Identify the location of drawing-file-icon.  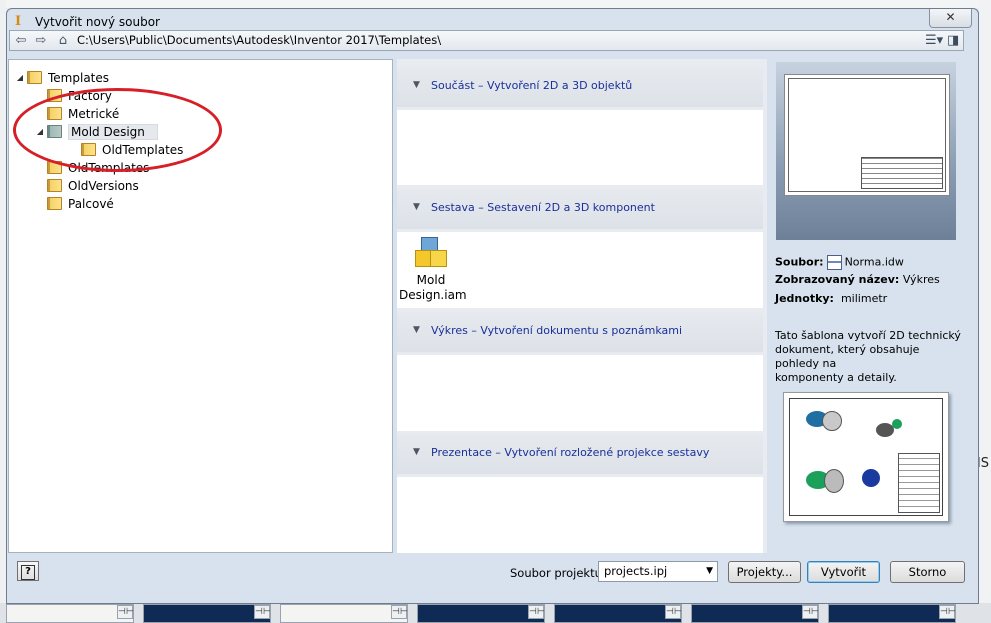
(834, 262).